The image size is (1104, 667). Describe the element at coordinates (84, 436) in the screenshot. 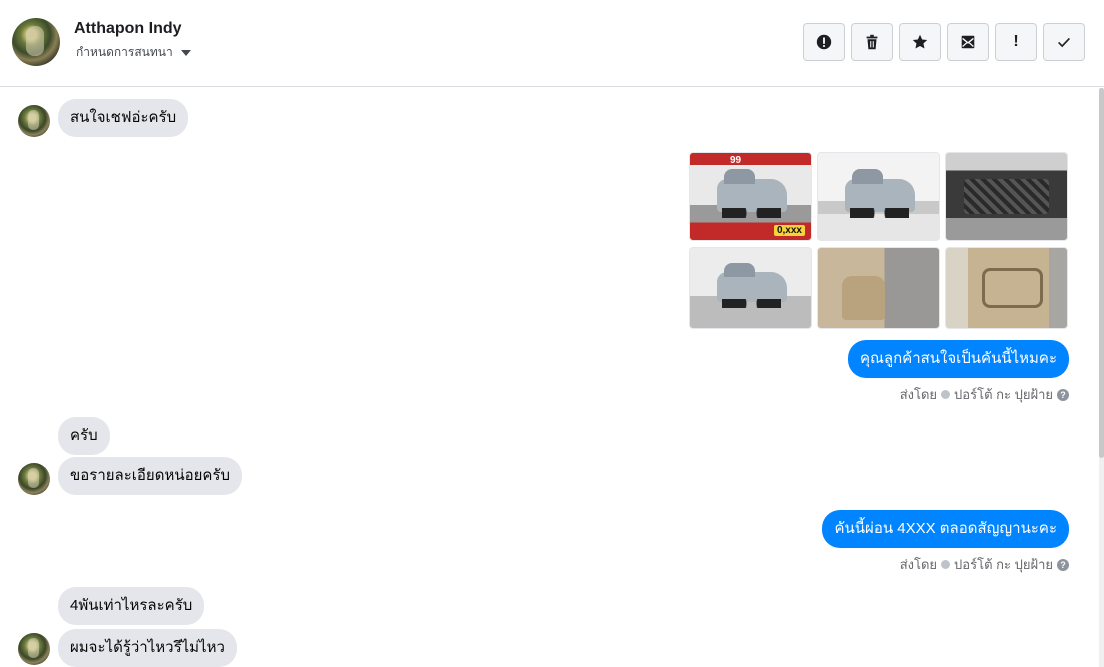

I see `incoming-message: ครับ` at that location.